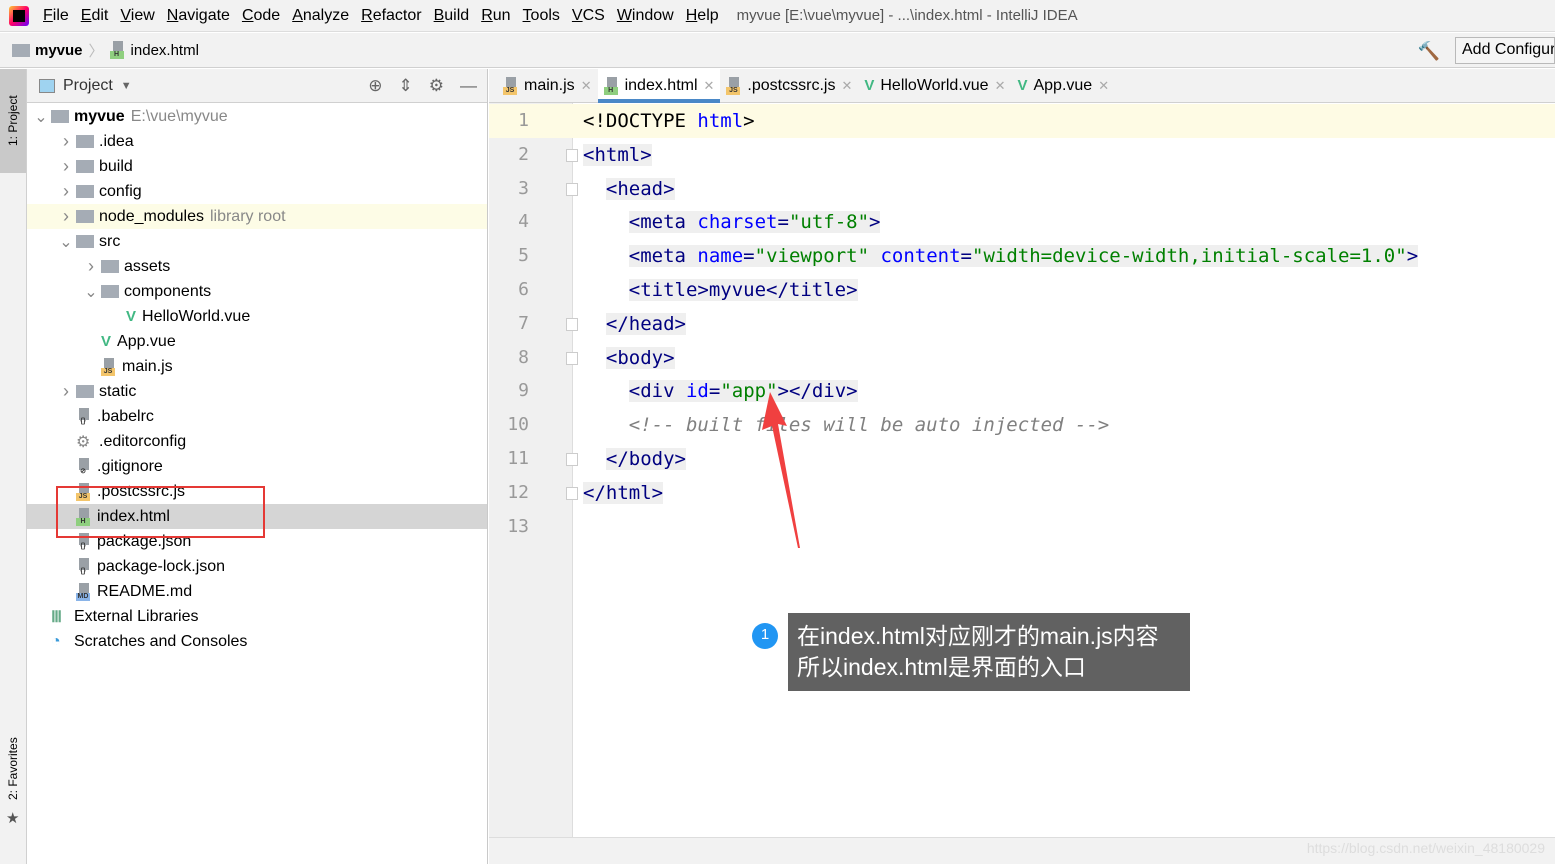 This screenshot has height=864, width=1555. Describe the element at coordinates (110, 241) in the screenshot. I see `tree-item-label: src` at that location.